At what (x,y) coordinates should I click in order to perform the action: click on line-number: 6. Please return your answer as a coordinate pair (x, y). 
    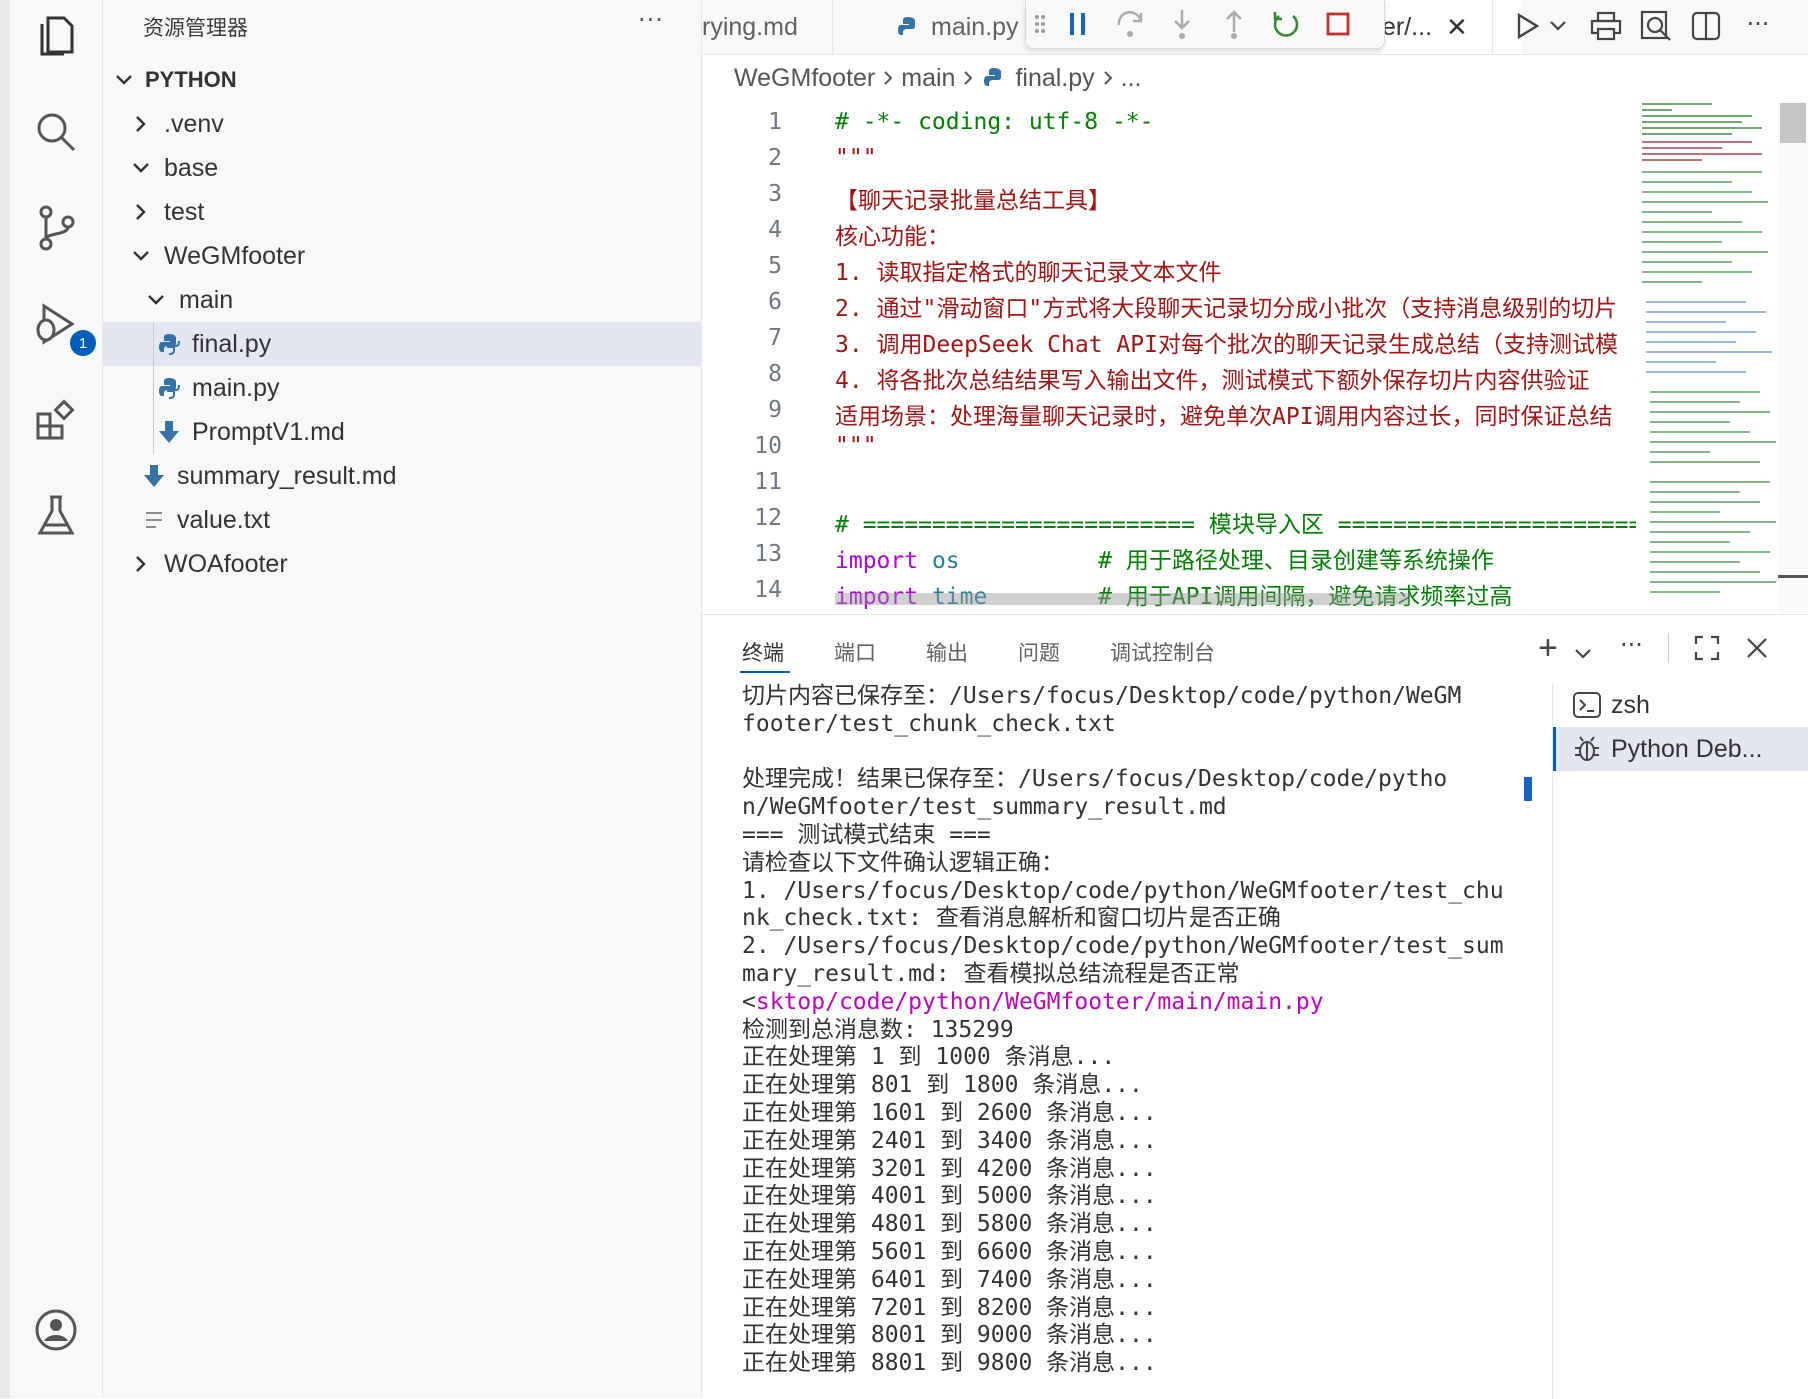
    Looking at the image, I should click on (775, 302).